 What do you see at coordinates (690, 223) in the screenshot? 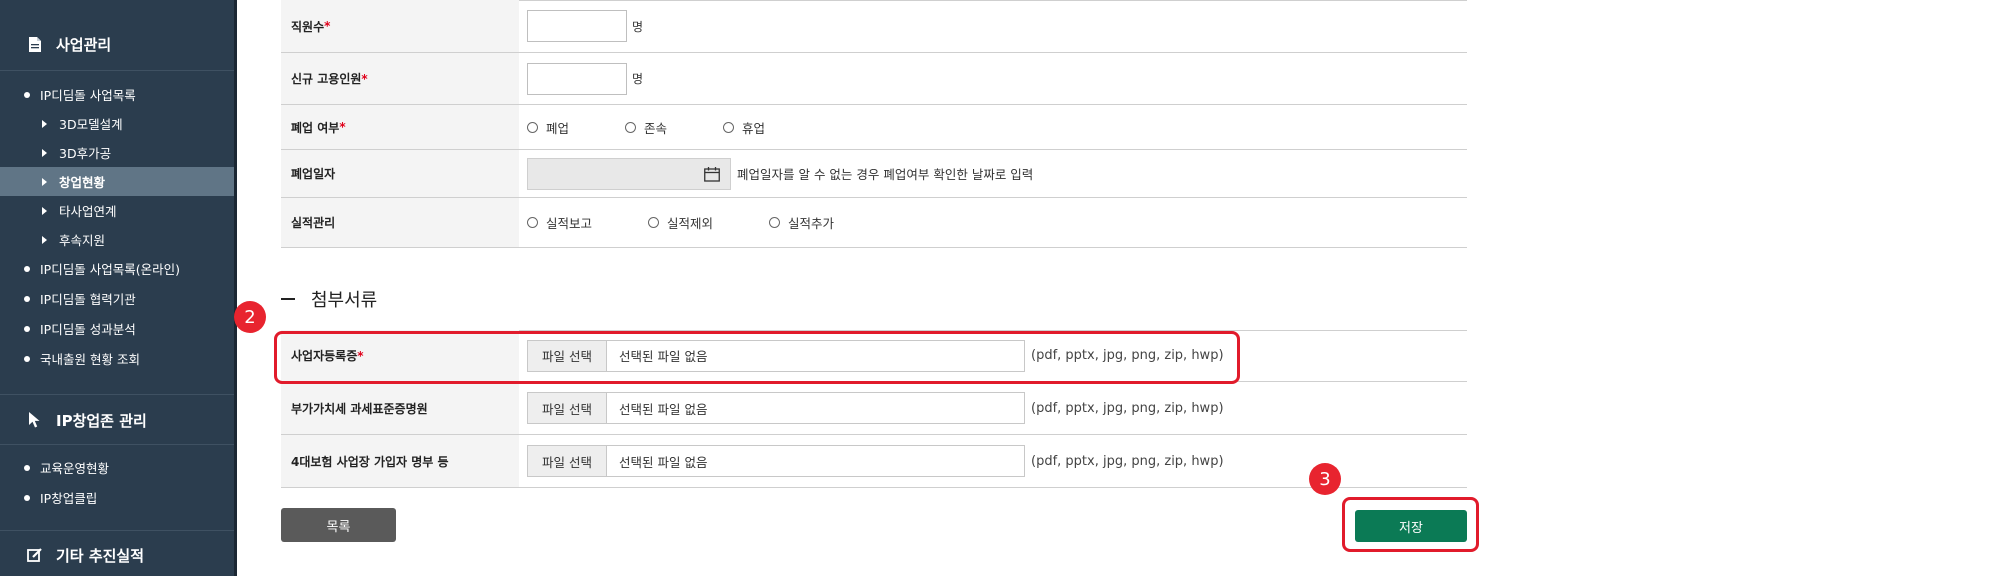
I see `radio-label: 실적제외` at bounding box center [690, 223].